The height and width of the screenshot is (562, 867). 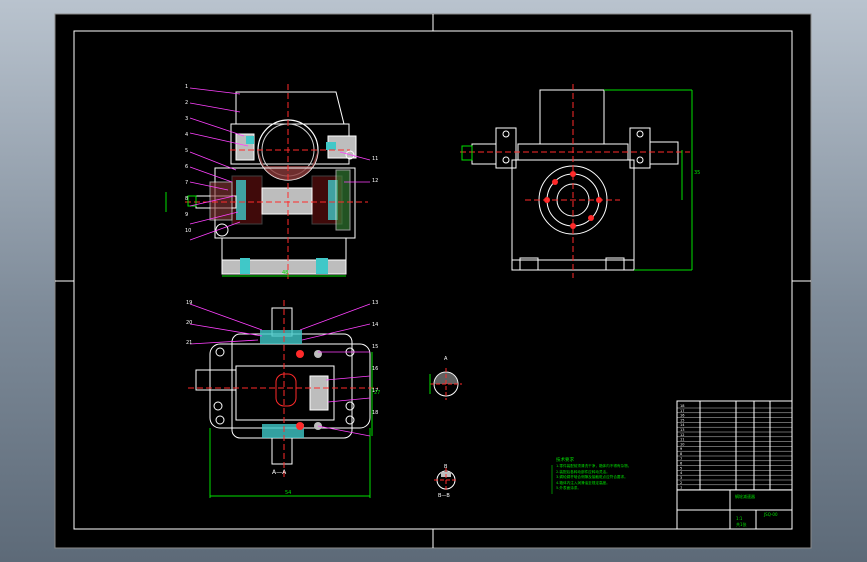 I want to click on parts-list-row-number: 11, so click(x=682, y=440).